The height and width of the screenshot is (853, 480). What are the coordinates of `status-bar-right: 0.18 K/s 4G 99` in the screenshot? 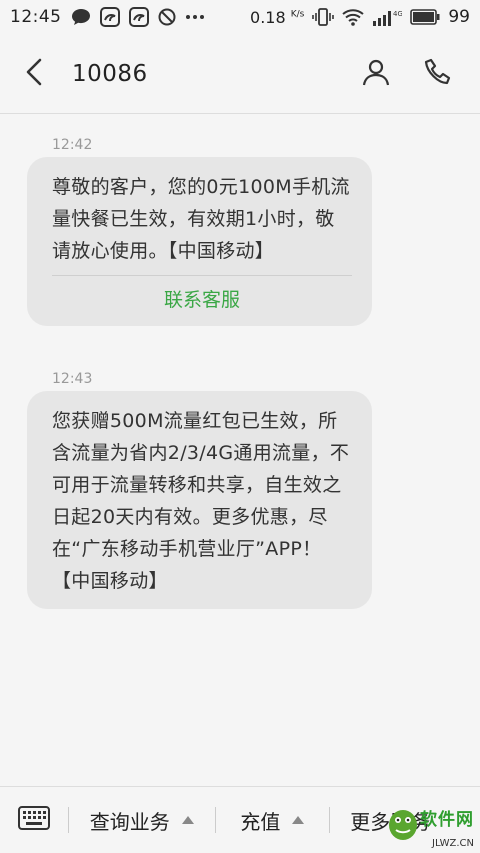 It's located at (360, 17).